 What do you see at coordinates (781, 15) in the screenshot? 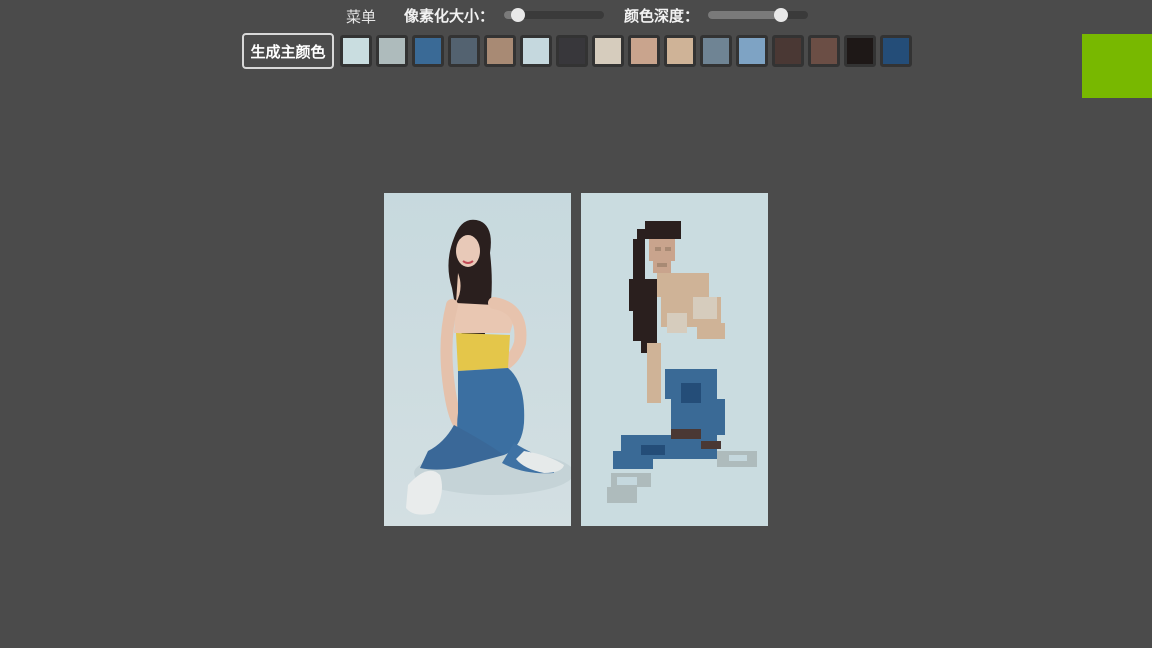
I see `color-depth-slider-thumb` at bounding box center [781, 15].